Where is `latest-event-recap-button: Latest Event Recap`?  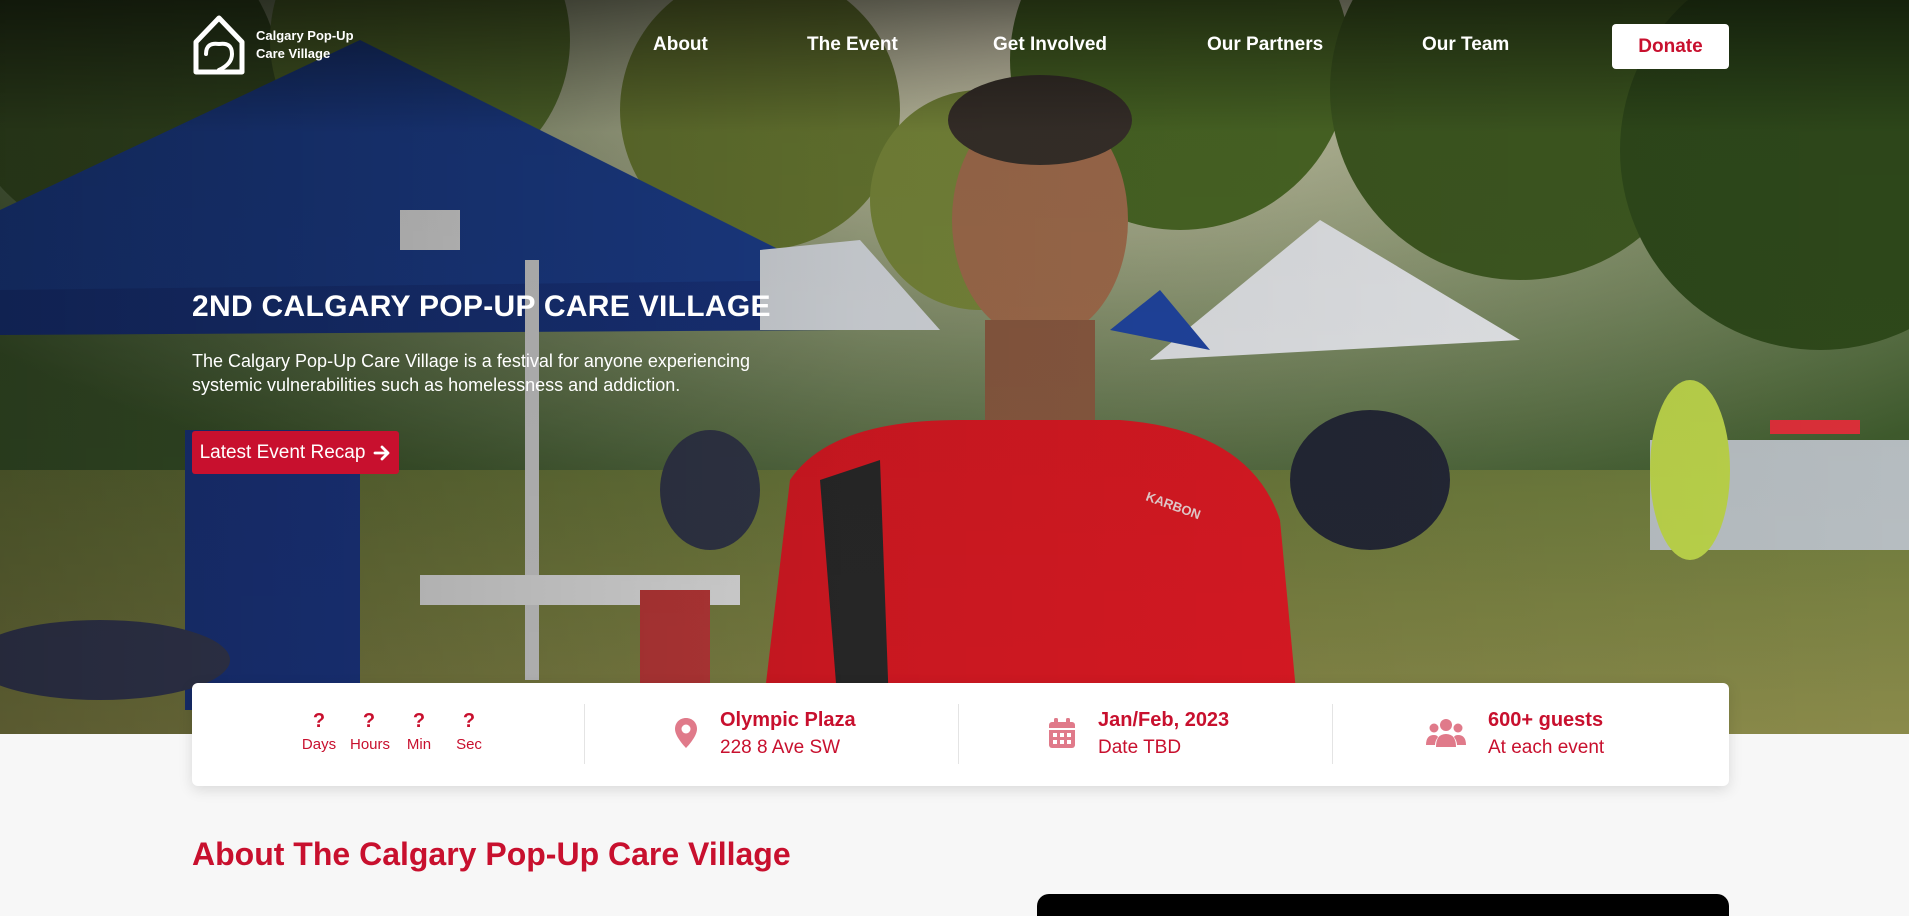 latest-event-recap-button: Latest Event Recap is located at coordinates (295, 452).